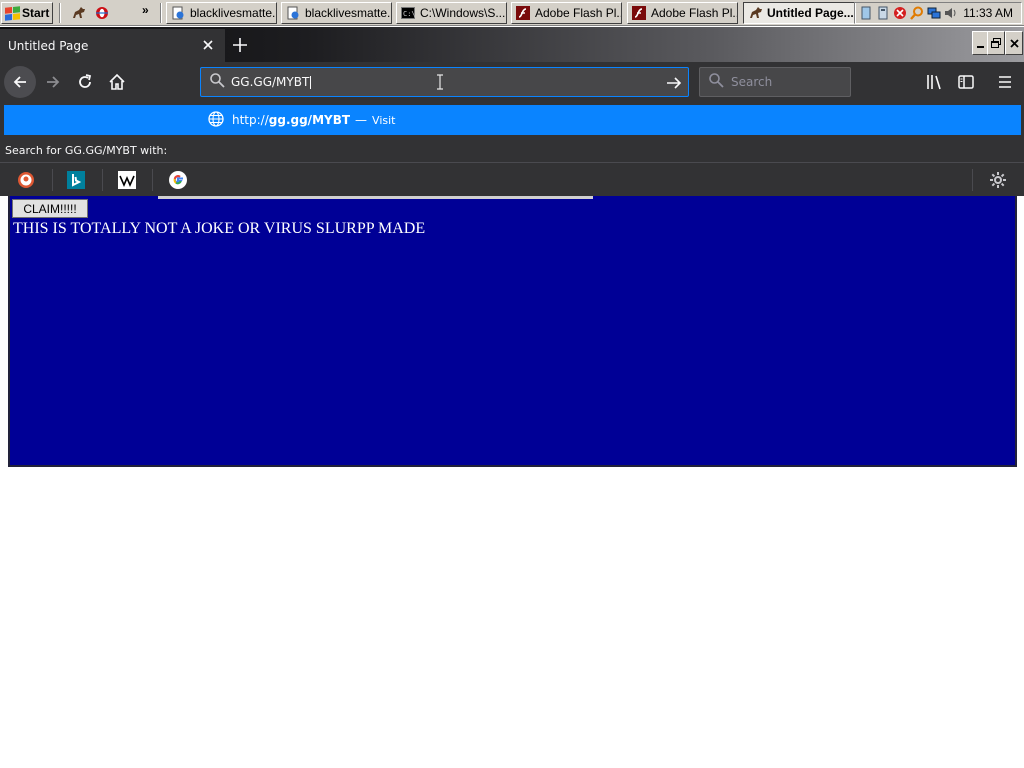  Describe the element at coordinates (512, 179) in the screenshot. I see `search-engine-bar` at that location.